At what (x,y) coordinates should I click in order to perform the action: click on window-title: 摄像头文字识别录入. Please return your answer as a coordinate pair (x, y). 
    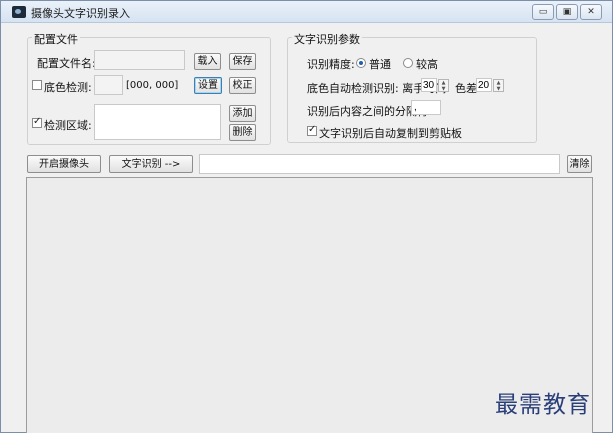
    Looking at the image, I should click on (80, 13).